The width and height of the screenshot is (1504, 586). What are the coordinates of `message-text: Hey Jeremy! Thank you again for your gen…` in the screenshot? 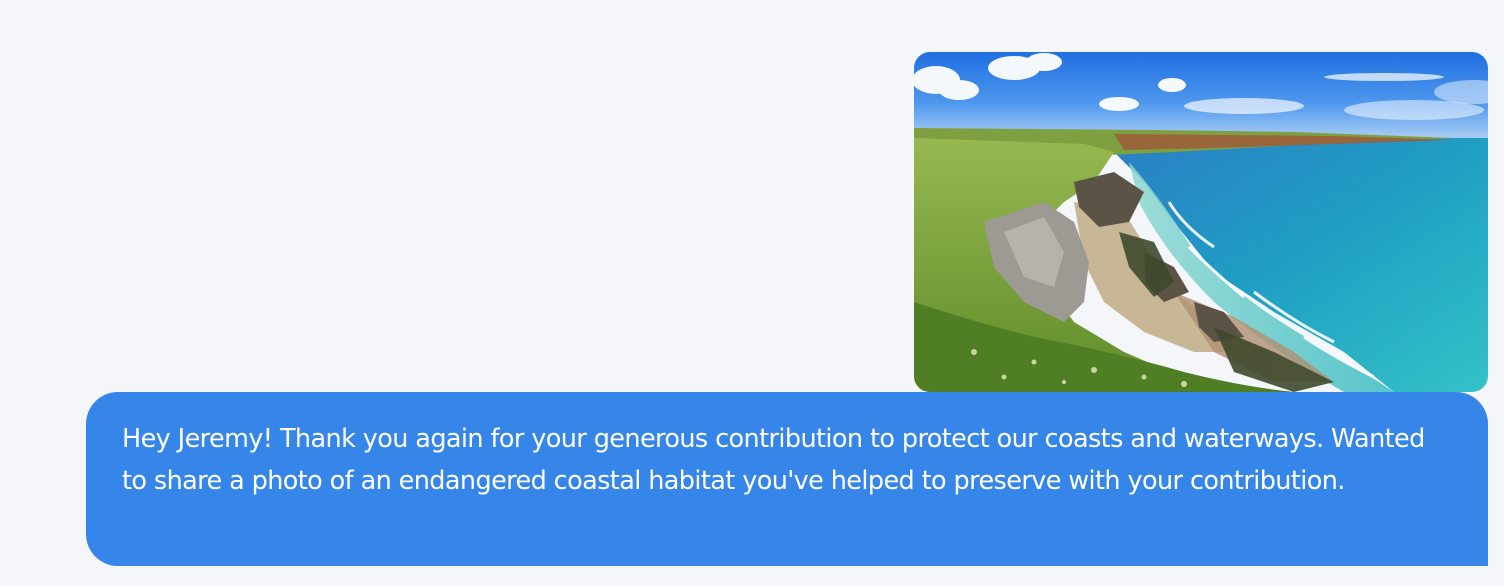 It's located at (773, 460).